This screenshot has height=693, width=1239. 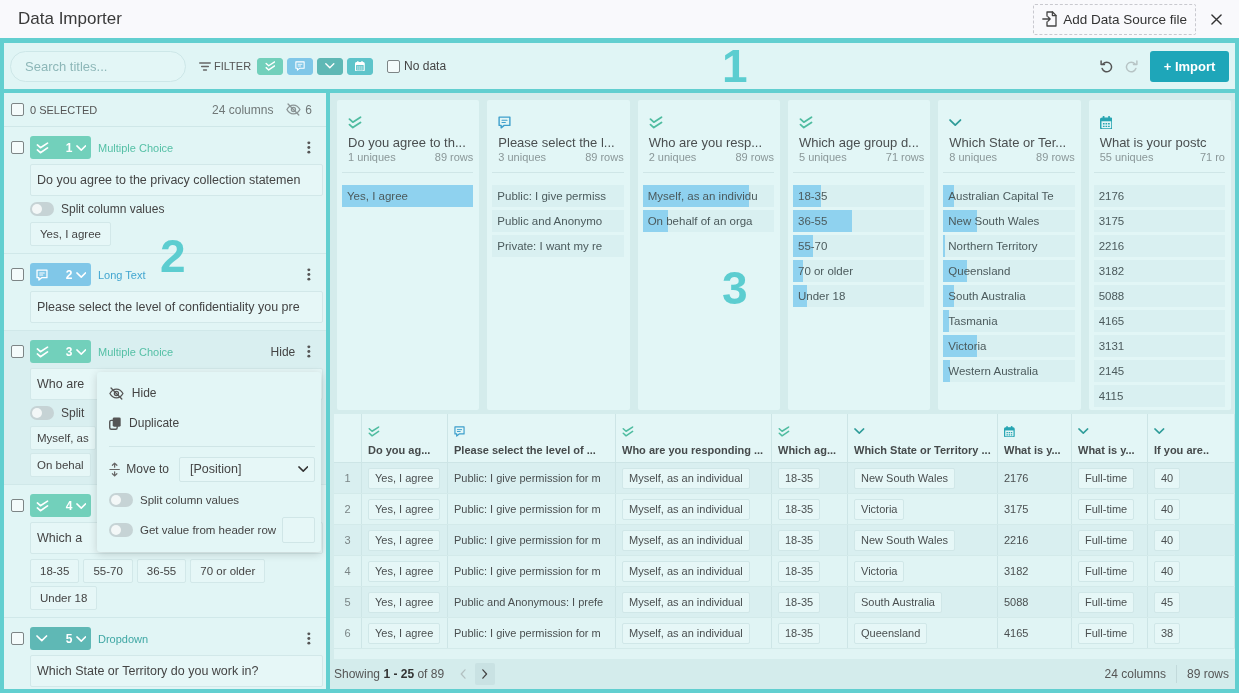 What do you see at coordinates (463, 674) in the screenshot?
I see `chevron-left-icon` at bounding box center [463, 674].